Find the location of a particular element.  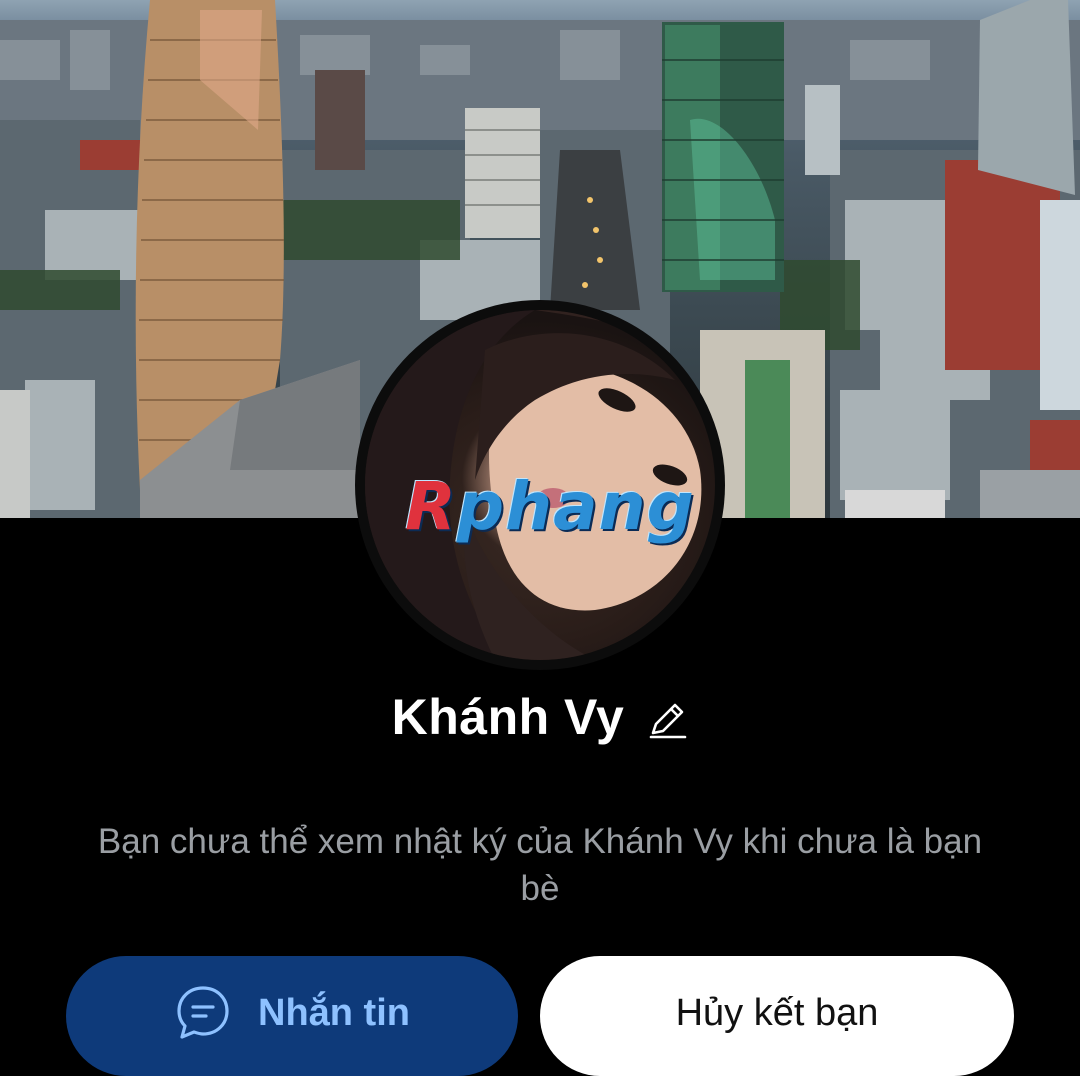

unfriend-button-label: Hủy kết bạn is located at coordinates (777, 1013).